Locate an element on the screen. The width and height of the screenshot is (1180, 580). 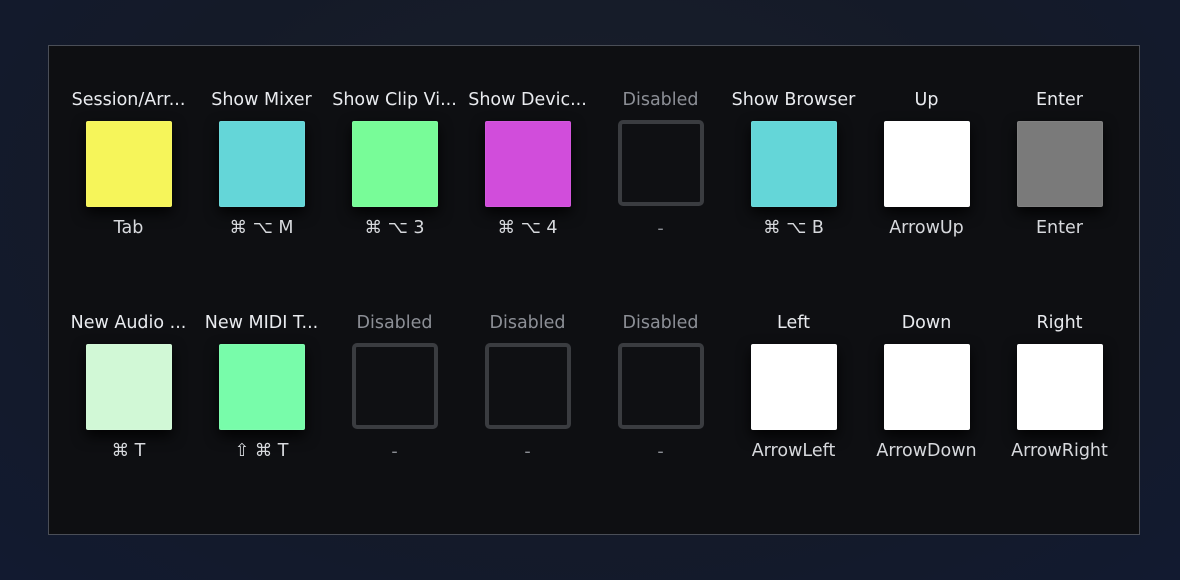
pad-shortcut: ⌘ T is located at coordinates (128, 451).